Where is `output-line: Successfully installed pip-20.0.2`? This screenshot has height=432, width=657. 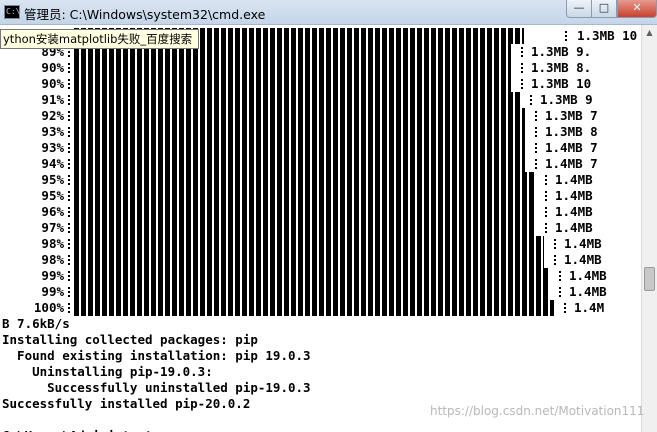 output-line: Successfully installed pip-20.0.2 is located at coordinates (126, 403).